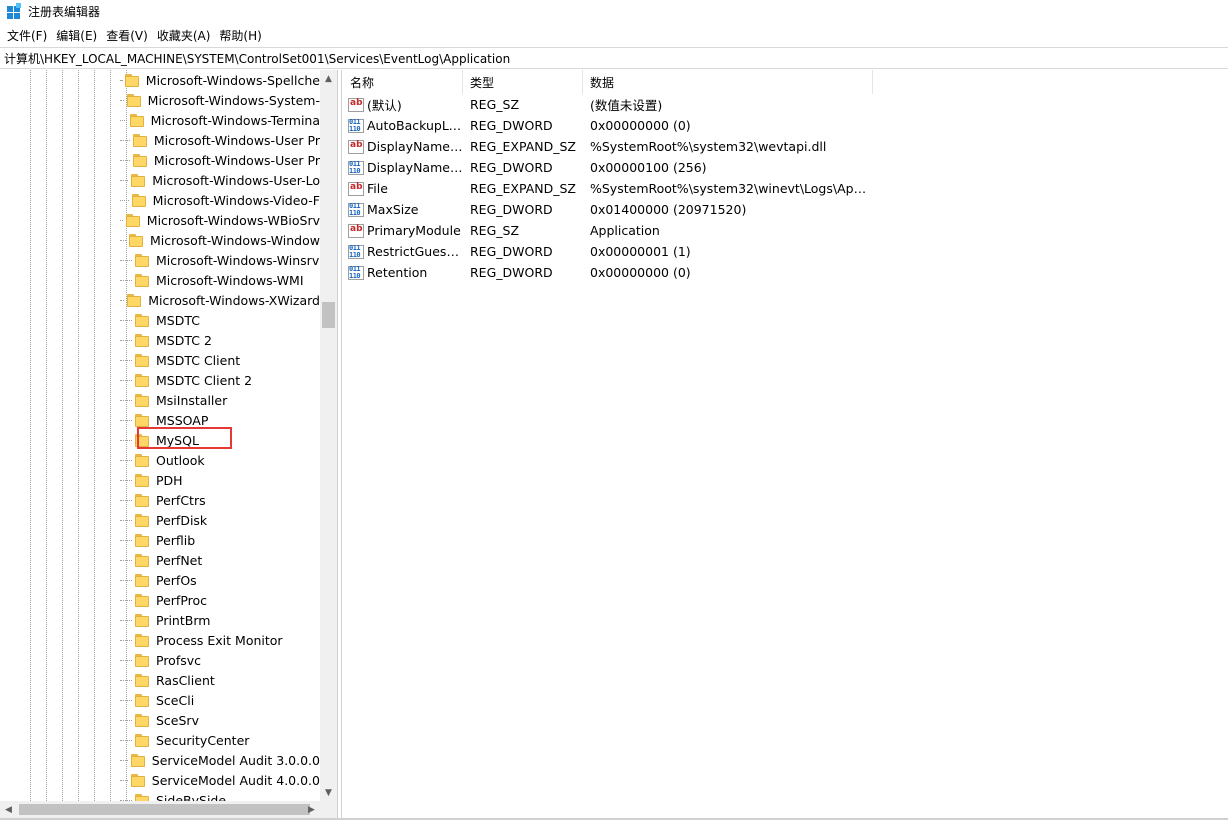  What do you see at coordinates (183, 620) in the screenshot?
I see `tree-item-label: PrintBrm` at bounding box center [183, 620].